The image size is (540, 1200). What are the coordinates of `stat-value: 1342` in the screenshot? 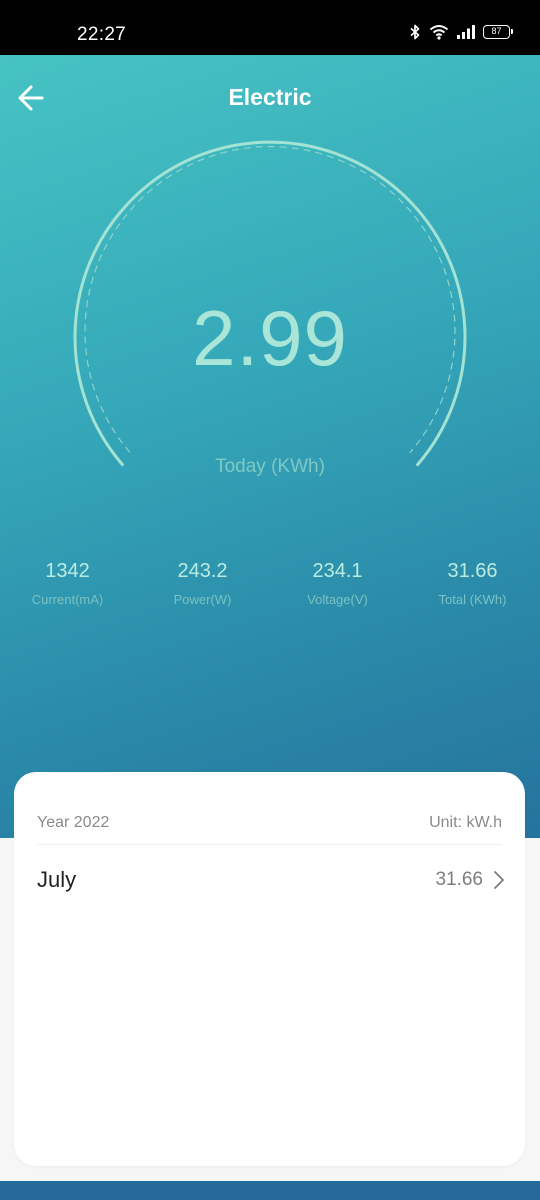 It's located at (67, 571).